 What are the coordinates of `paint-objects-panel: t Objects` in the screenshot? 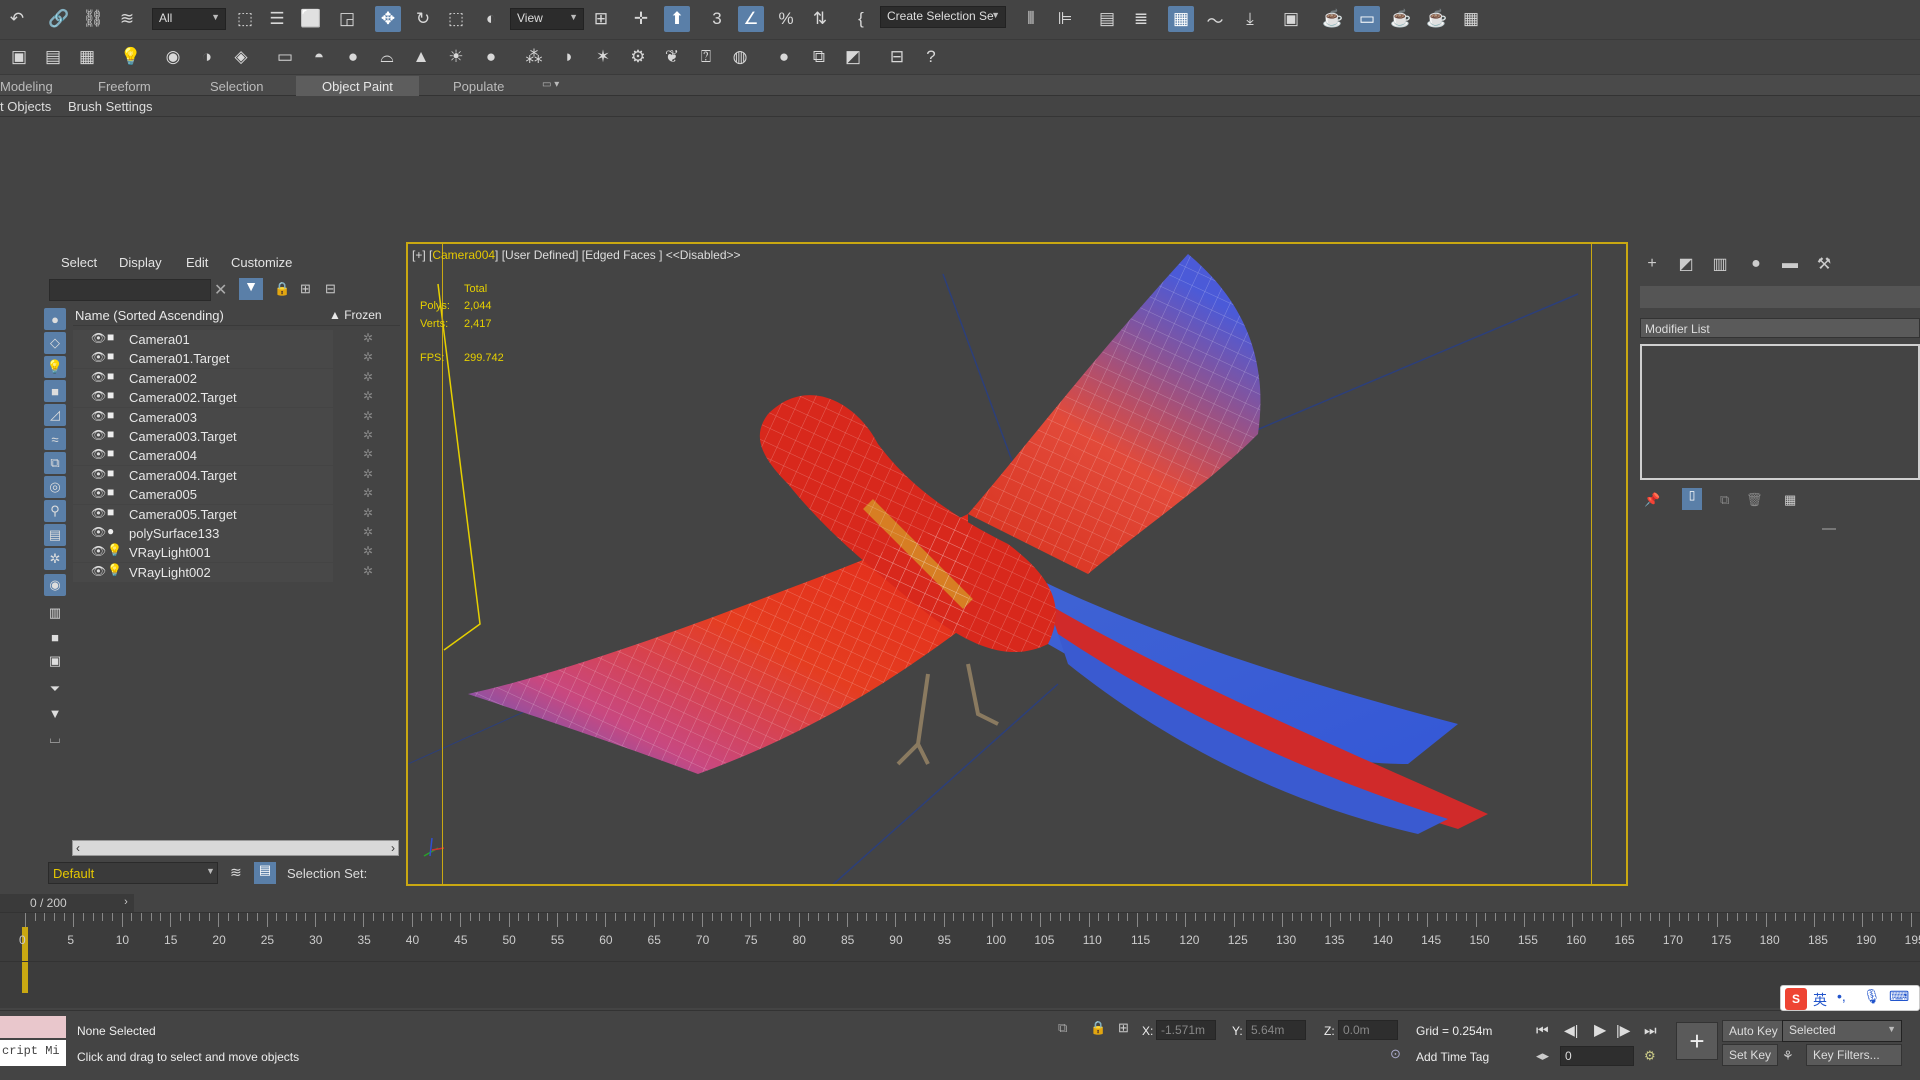 It's located at (25, 106).